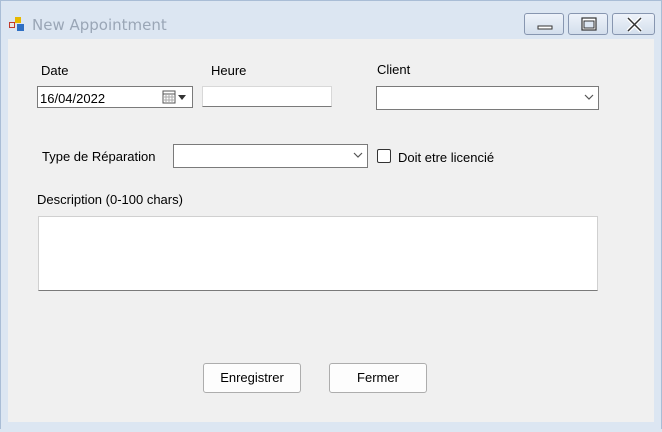  Describe the element at coordinates (394, 69) in the screenshot. I see `client-label: Client` at that location.